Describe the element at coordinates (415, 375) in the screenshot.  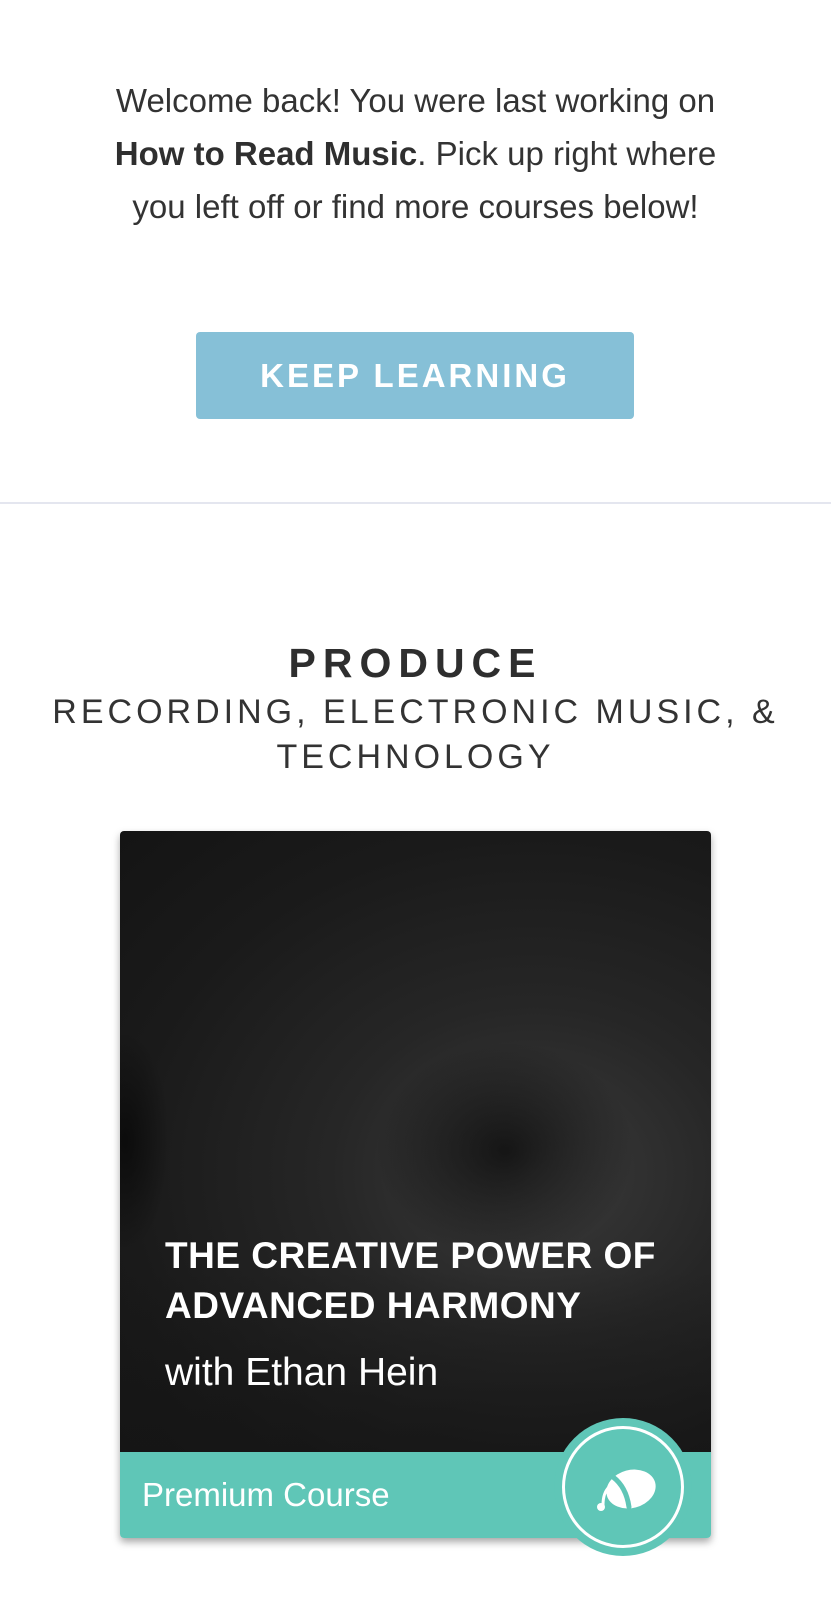
I see `keep-learning-button: KEEP LEARNING` at that location.